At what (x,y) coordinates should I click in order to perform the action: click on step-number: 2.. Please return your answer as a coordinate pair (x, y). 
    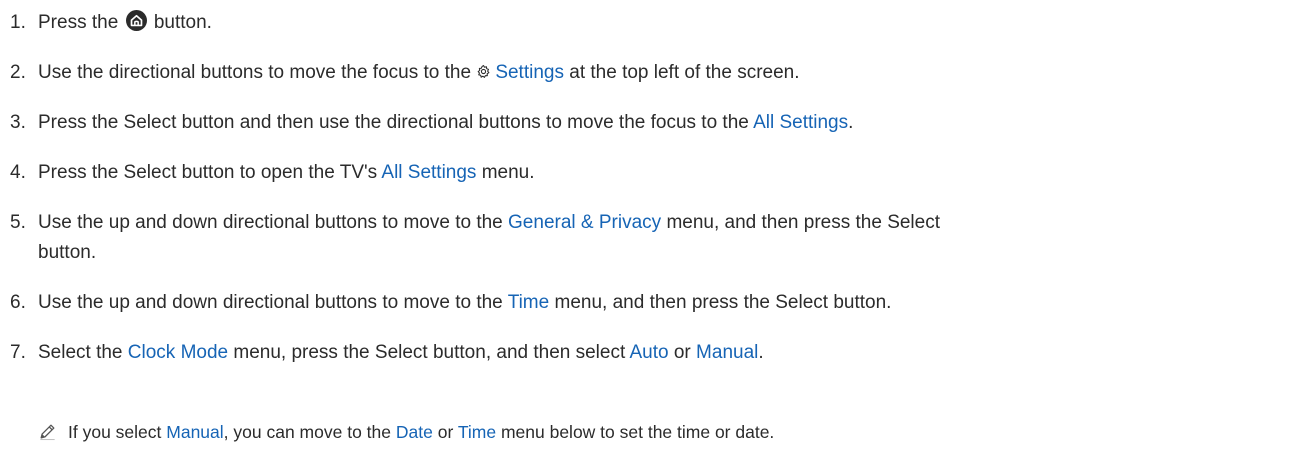
    Looking at the image, I should click on (18, 72).